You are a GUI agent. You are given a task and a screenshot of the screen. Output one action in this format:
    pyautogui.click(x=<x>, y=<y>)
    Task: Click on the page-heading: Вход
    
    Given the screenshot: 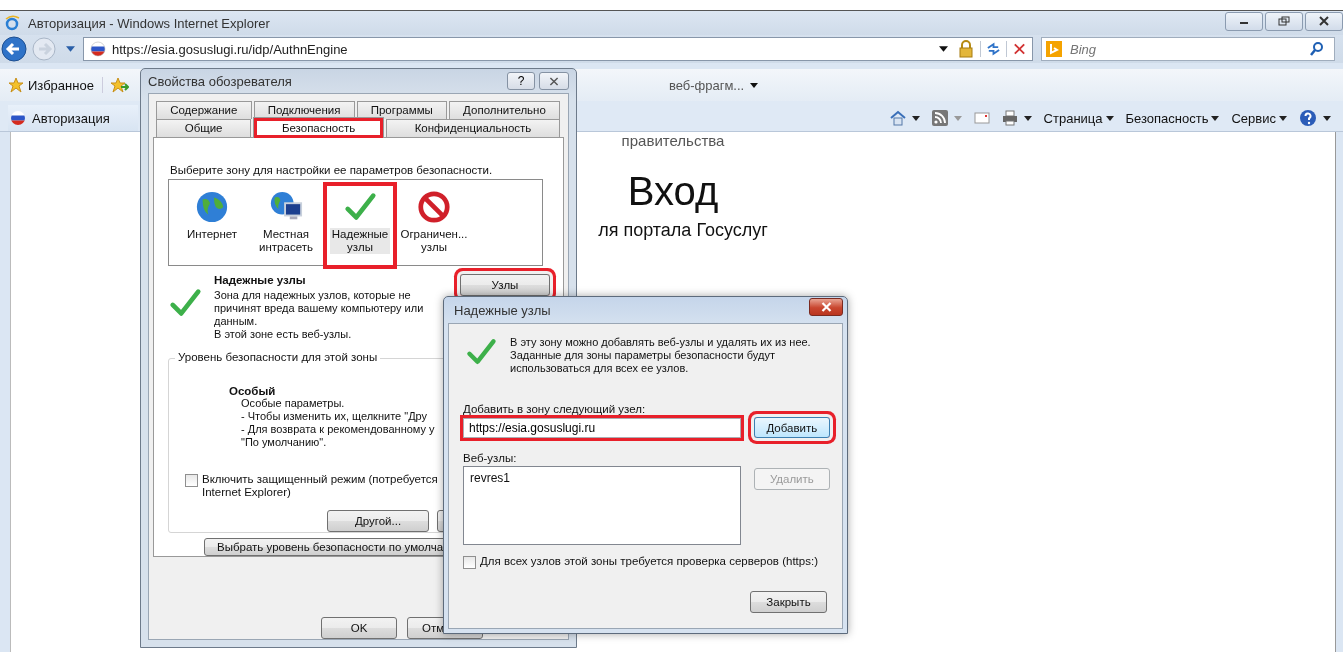 What is the action you would take?
    pyautogui.click(x=673, y=191)
    